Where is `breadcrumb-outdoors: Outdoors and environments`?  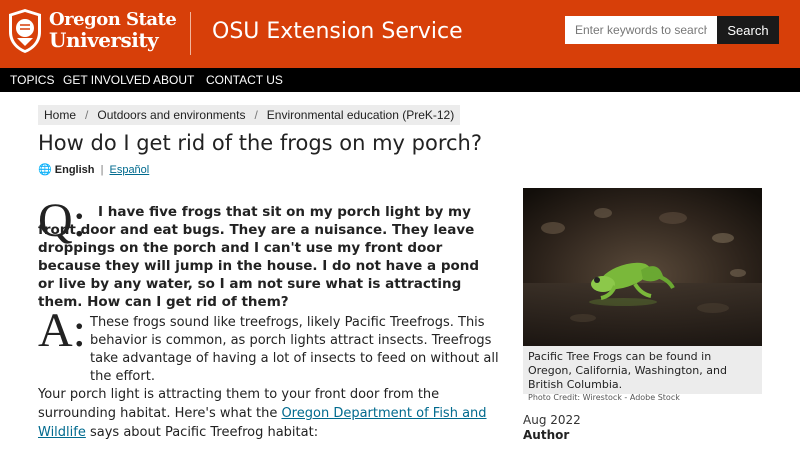 breadcrumb-outdoors: Outdoors and environments is located at coordinates (171, 115).